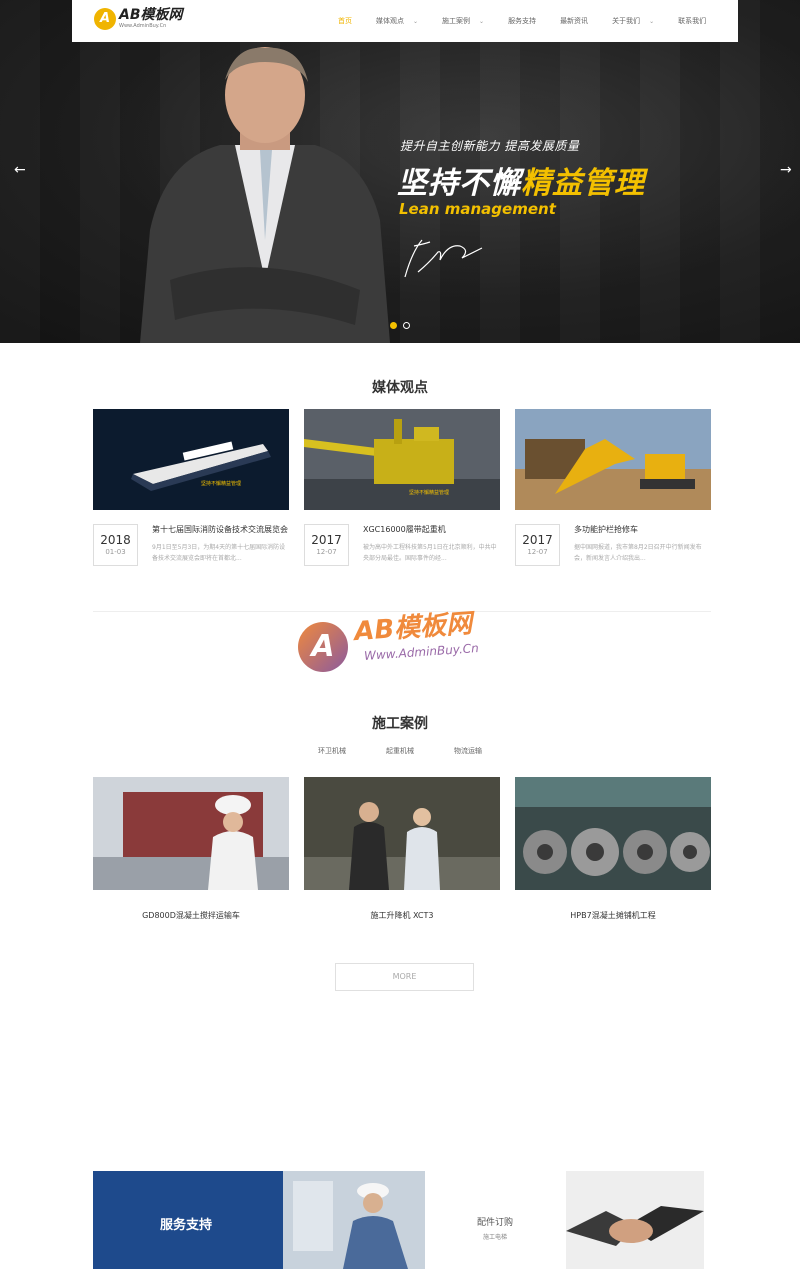 Image resolution: width=800 pixels, height=1269 pixels. Describe the element at coordinates (20, 170) in the screenshot. I see `slider-prev-arrow-icon: ←` at that location.